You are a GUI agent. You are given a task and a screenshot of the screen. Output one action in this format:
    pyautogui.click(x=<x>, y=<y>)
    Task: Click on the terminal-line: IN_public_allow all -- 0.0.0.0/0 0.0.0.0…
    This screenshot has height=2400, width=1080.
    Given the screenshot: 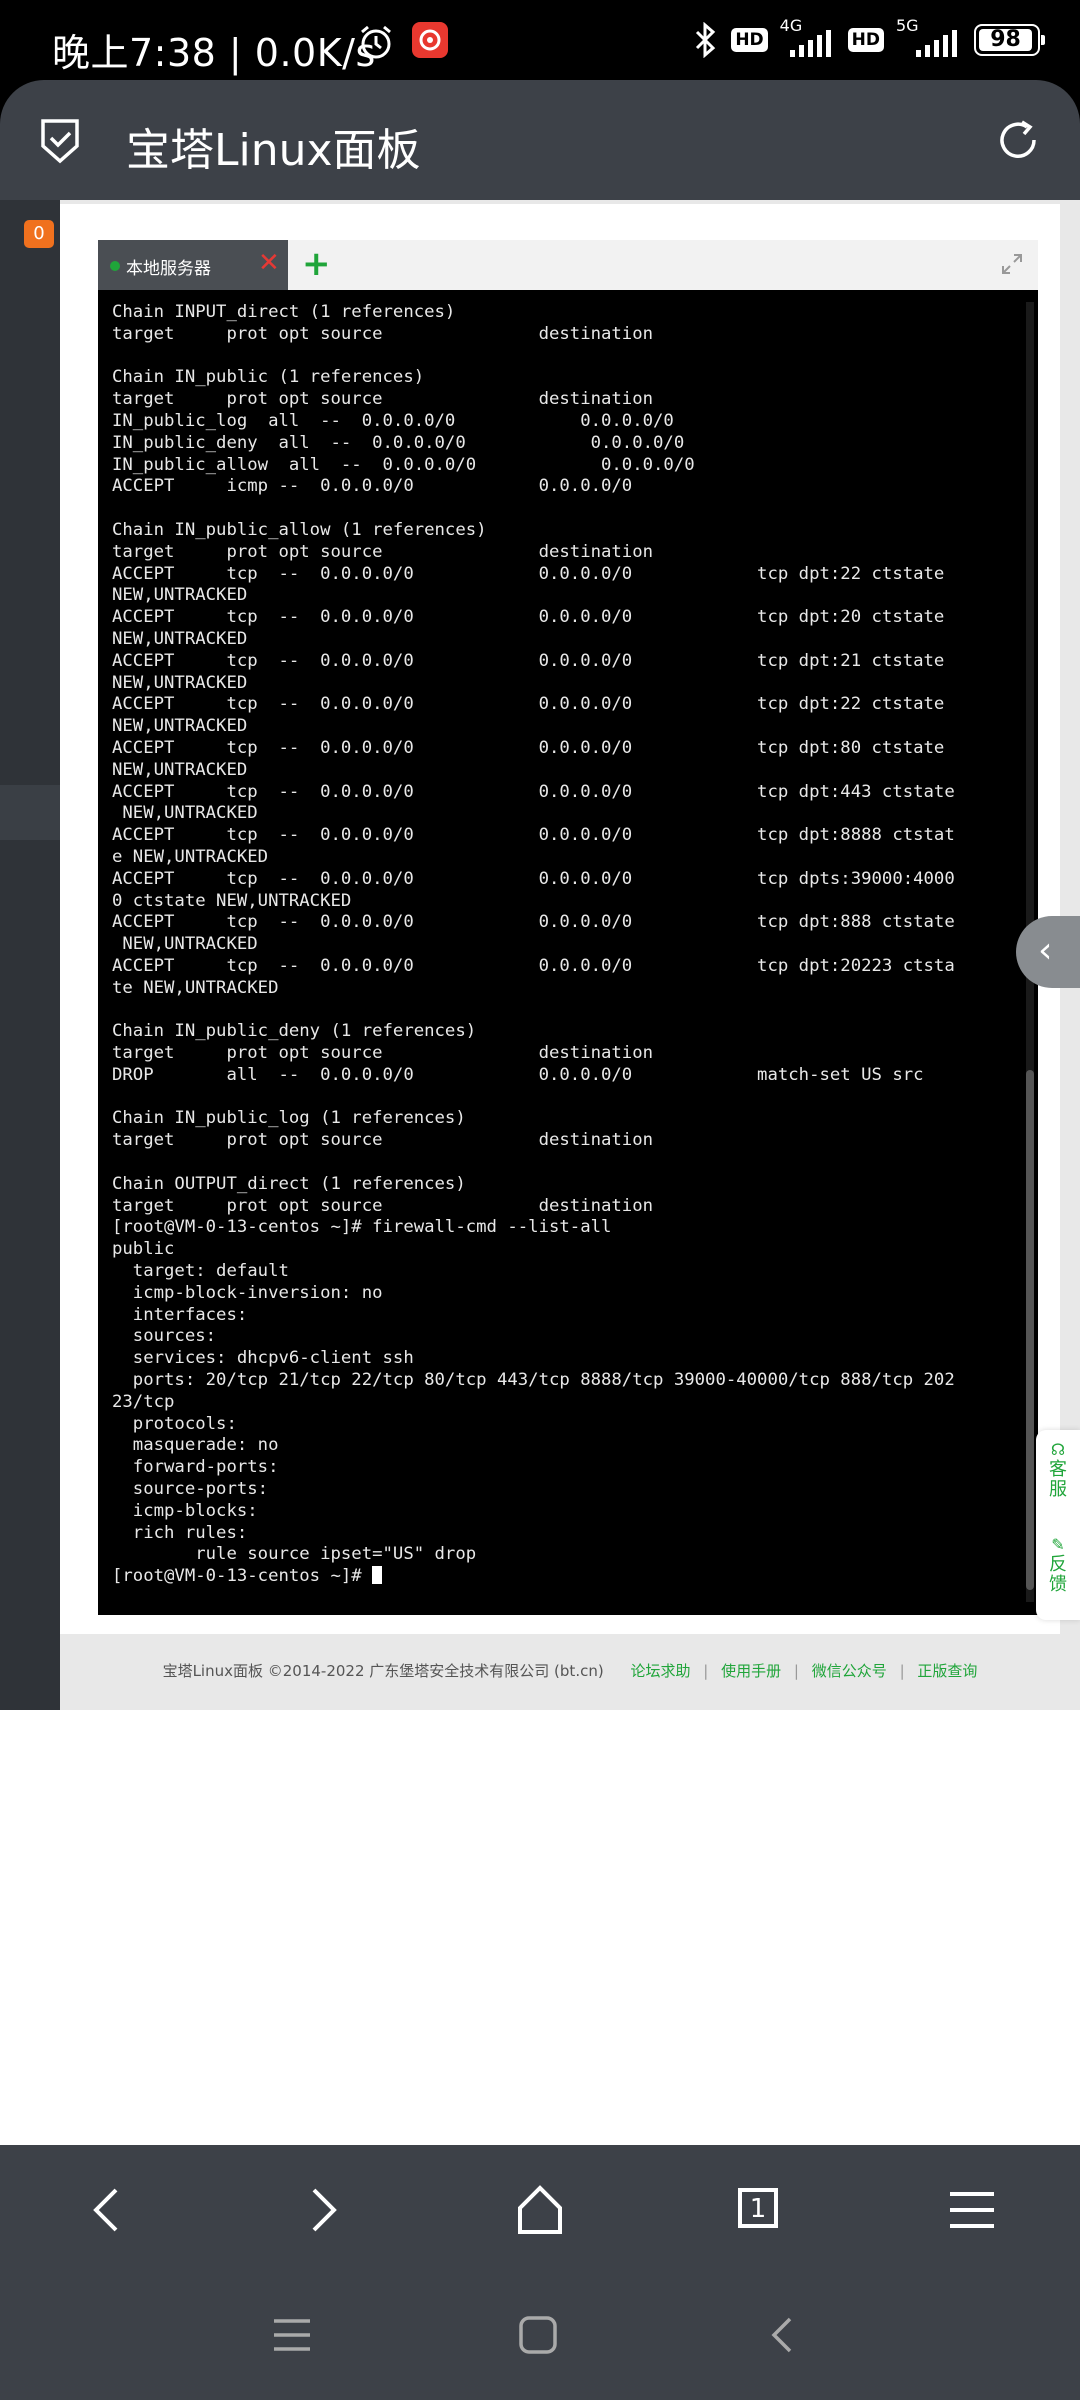 What is the action you would take?
    pyautogui.click(x=403, y=464)
    